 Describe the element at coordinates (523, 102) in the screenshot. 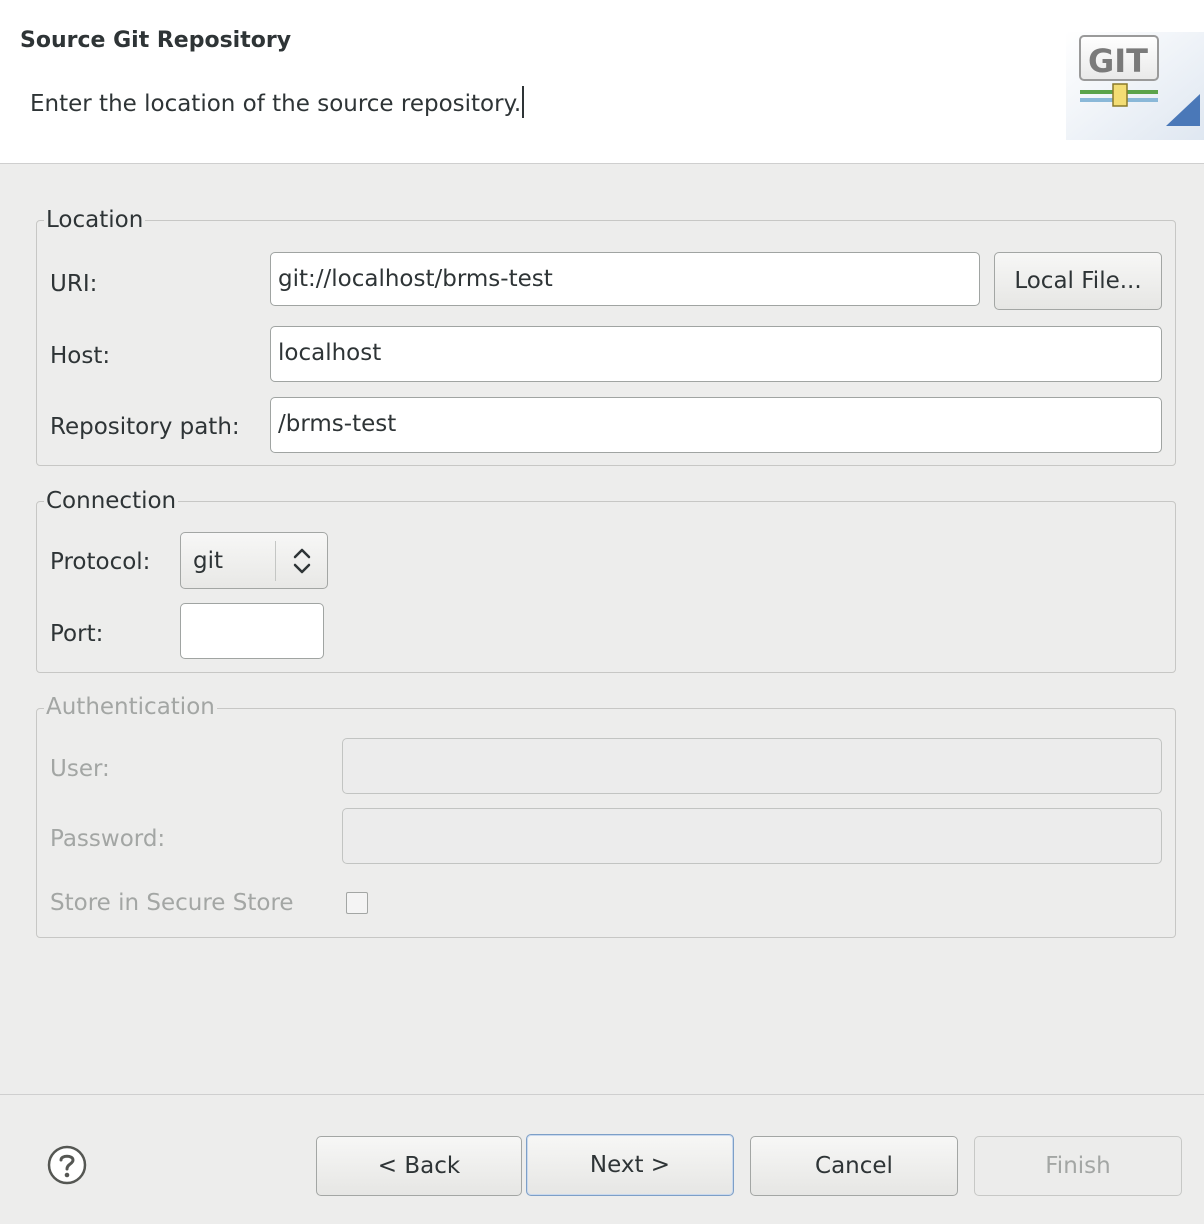

I see `text-cursor` at that location.